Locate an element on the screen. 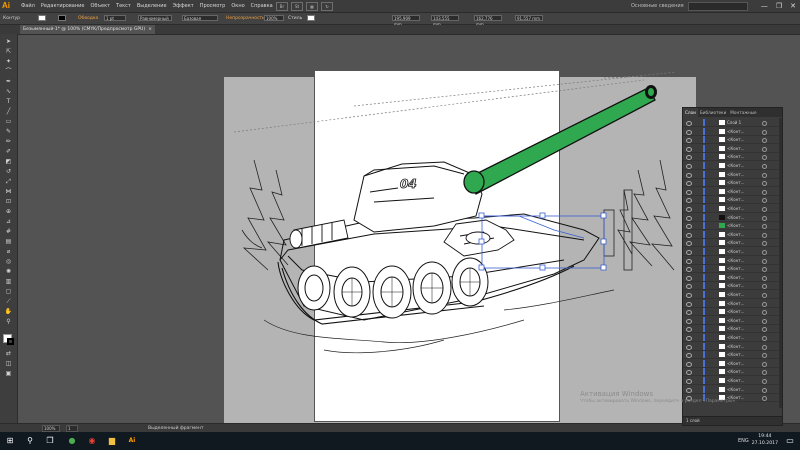 This screenshot has height=450, width=800. artboard-number: 1 is located at coordinates (72, 428).